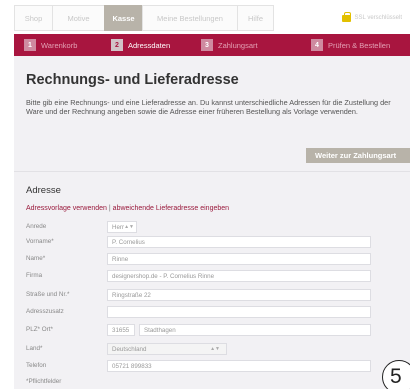 This screenshot has width=410, height=389. What do you see at coordinates (30, 45) in the screenshot?
I see `step-number: 1` at bounding box center [30, 45].